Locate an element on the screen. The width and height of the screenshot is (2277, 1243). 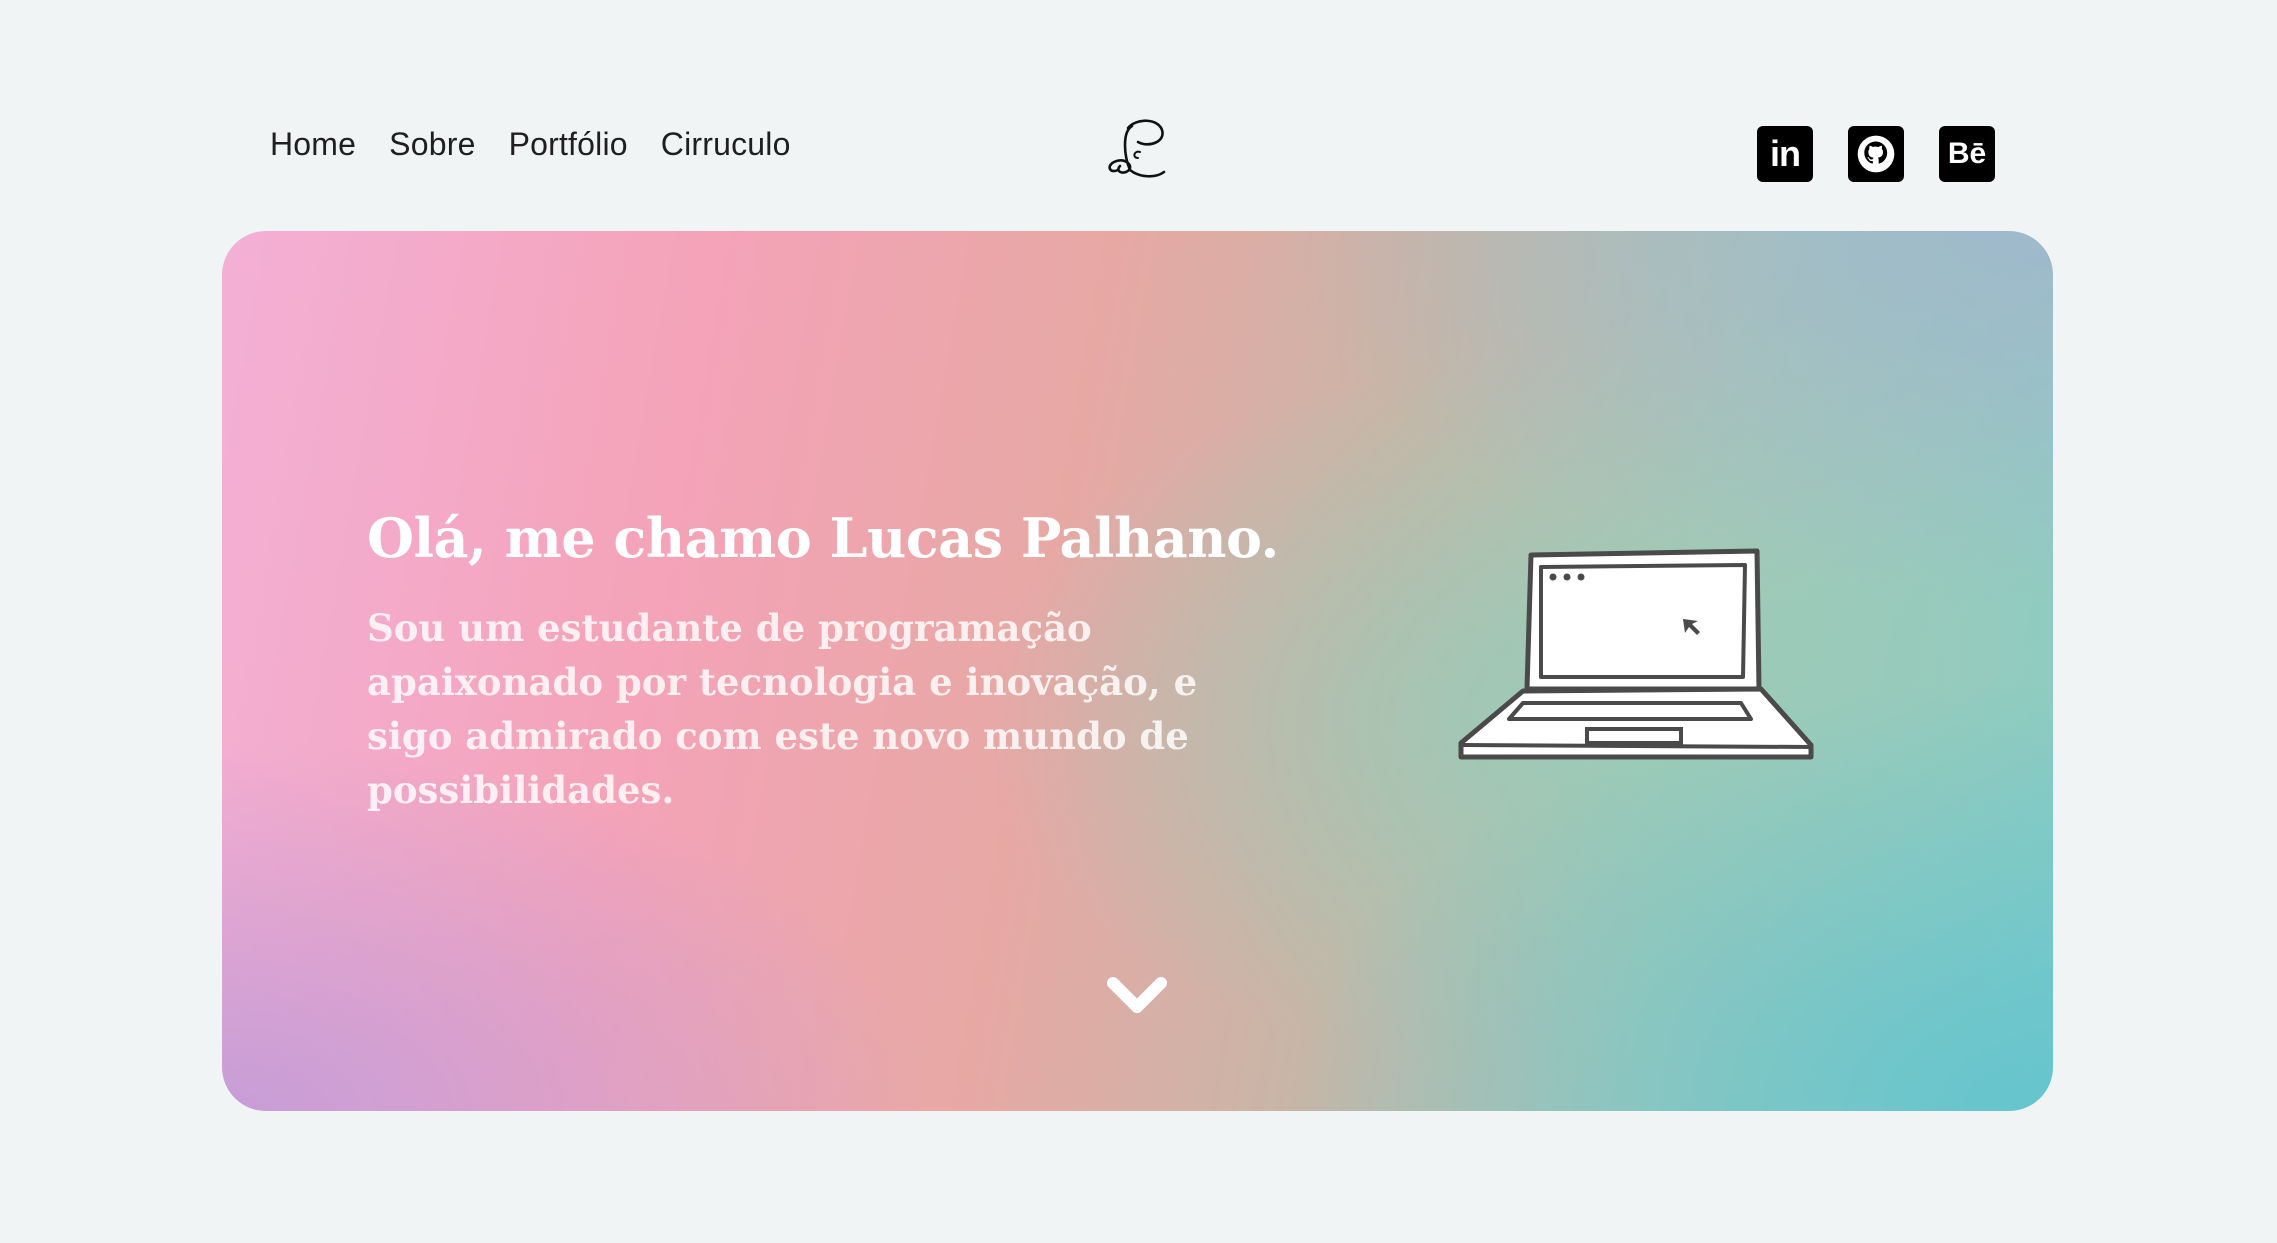
main-nav: Home Sobre Portfólio Cirruculo is located at coordinates (547, 144).